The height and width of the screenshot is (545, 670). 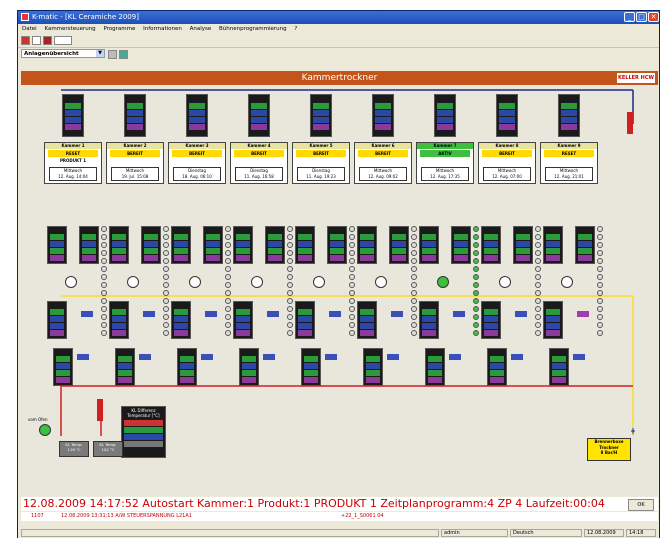 What do you see at coordinates (653, 17) in the screenshot?
I see `close-button: ✕` at bounding box center [653, 17].